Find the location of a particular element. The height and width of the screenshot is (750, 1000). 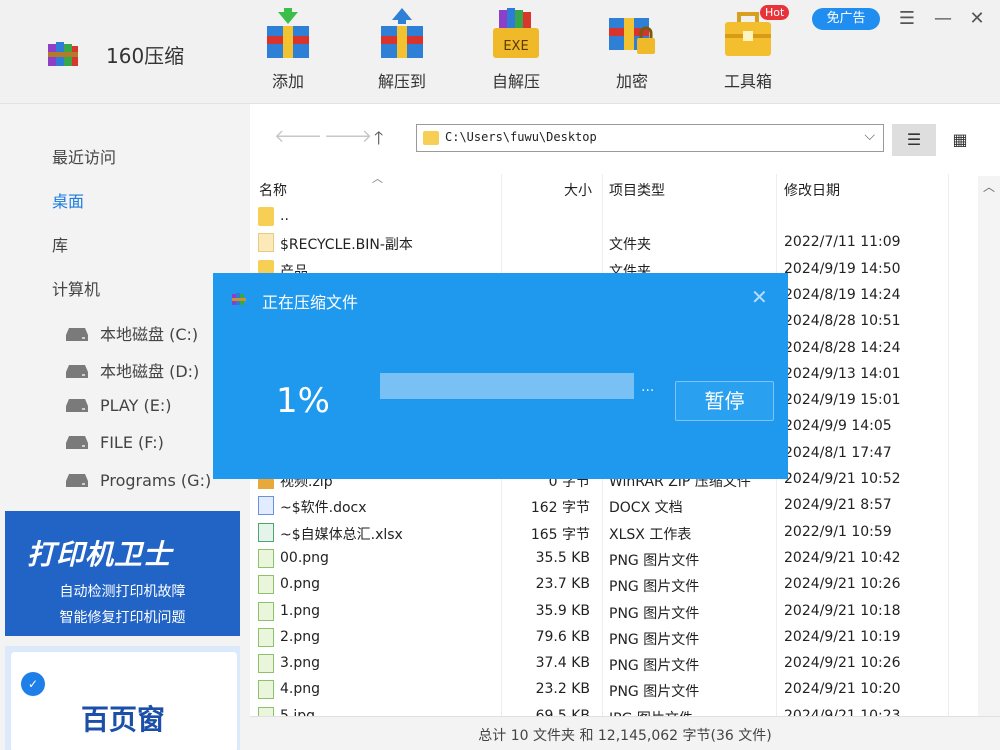

pause-button: 暂停 is located at coordinates (724, 401).